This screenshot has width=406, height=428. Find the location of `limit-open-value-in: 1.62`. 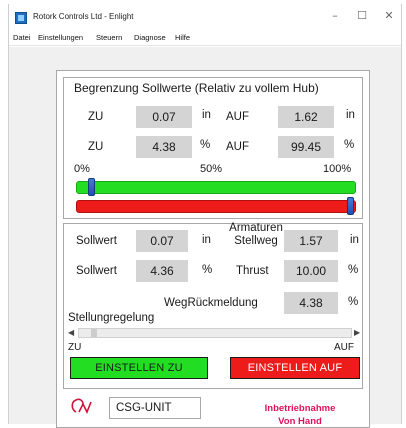

limit-open-value-in: 1.62 is located at coordinates (306, 117).